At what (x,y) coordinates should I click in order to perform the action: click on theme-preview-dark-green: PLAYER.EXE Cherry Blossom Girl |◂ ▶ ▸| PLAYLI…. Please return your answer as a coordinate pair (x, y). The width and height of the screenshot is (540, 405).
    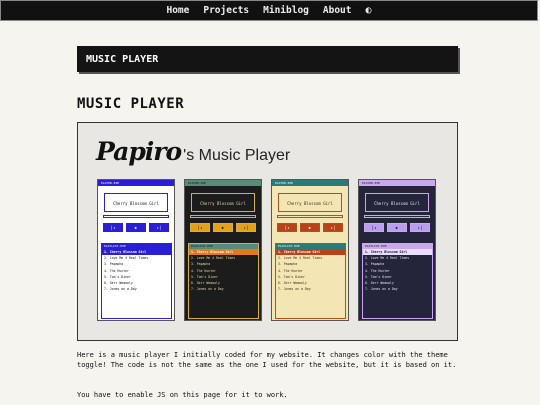
    Looking at the image, I should click on (223, 250).